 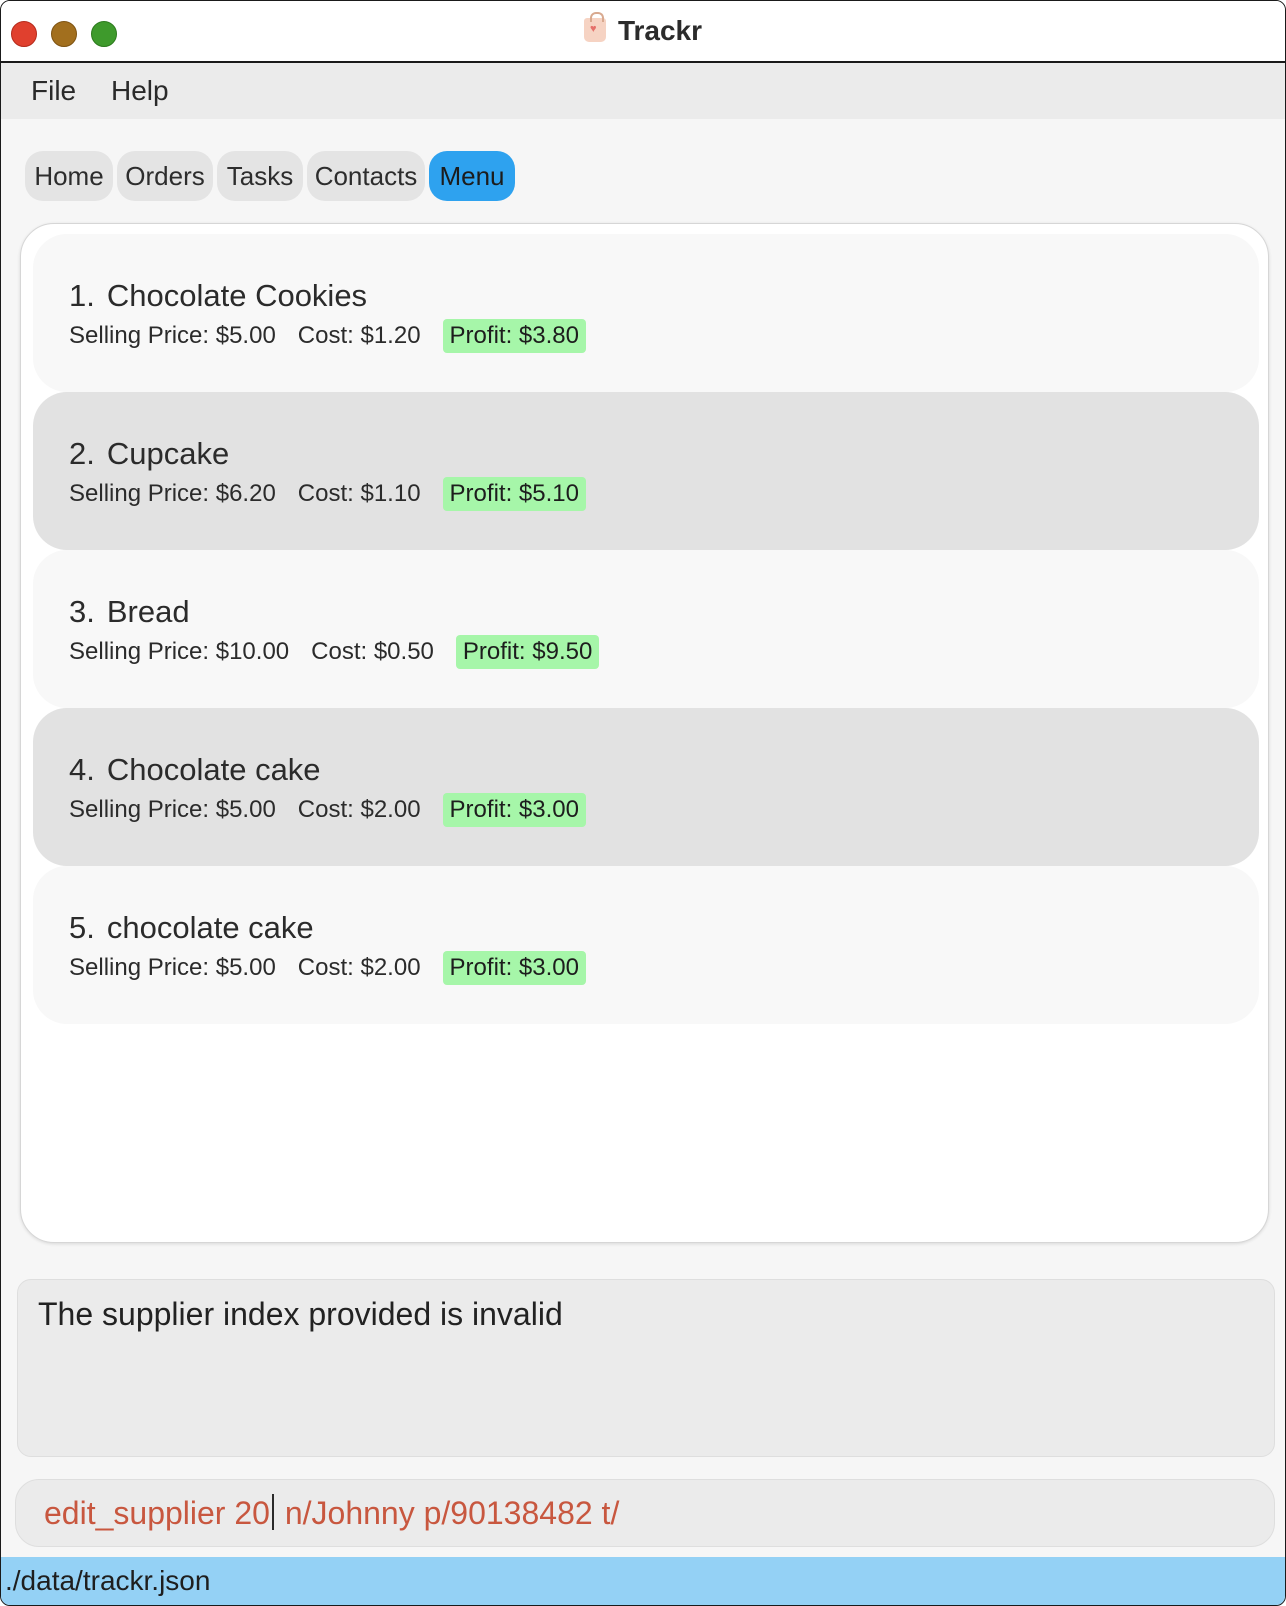 I want to click on item-name: chocolate cake, so click(x=210, y=927).